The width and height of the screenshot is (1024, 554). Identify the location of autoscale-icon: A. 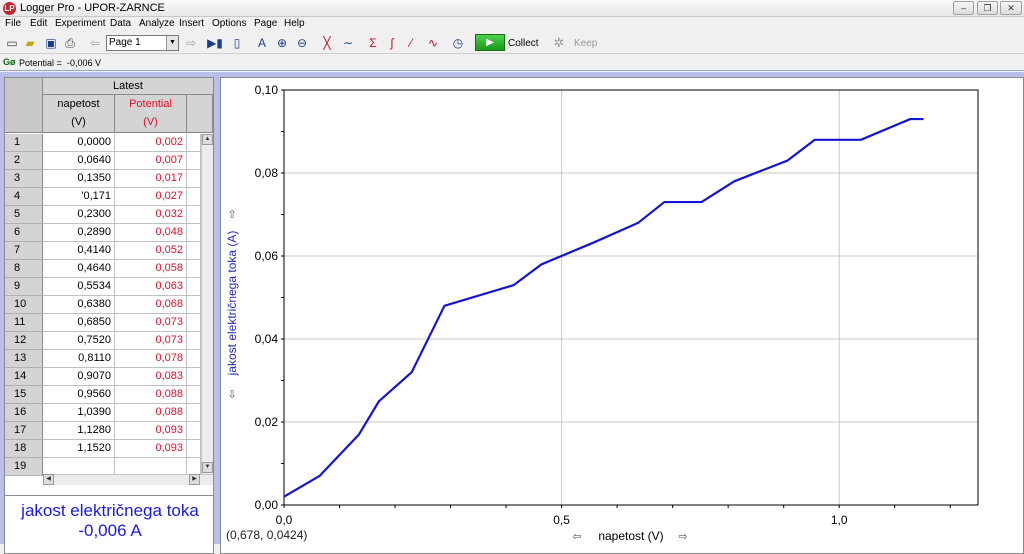
(262, 43).